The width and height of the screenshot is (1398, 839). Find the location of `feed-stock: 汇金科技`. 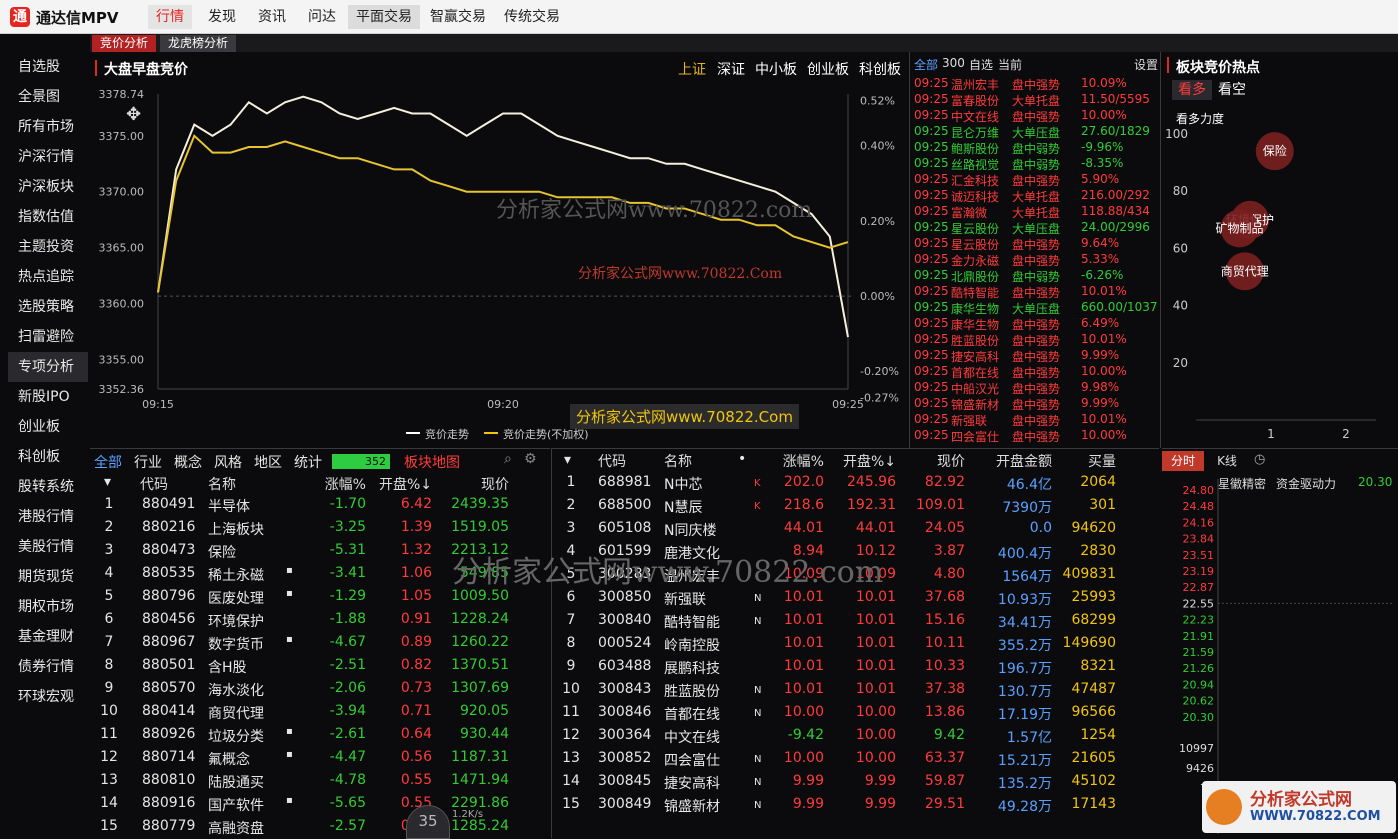

feed-stock: 汇金科技 is located at coordinates (981, 180).